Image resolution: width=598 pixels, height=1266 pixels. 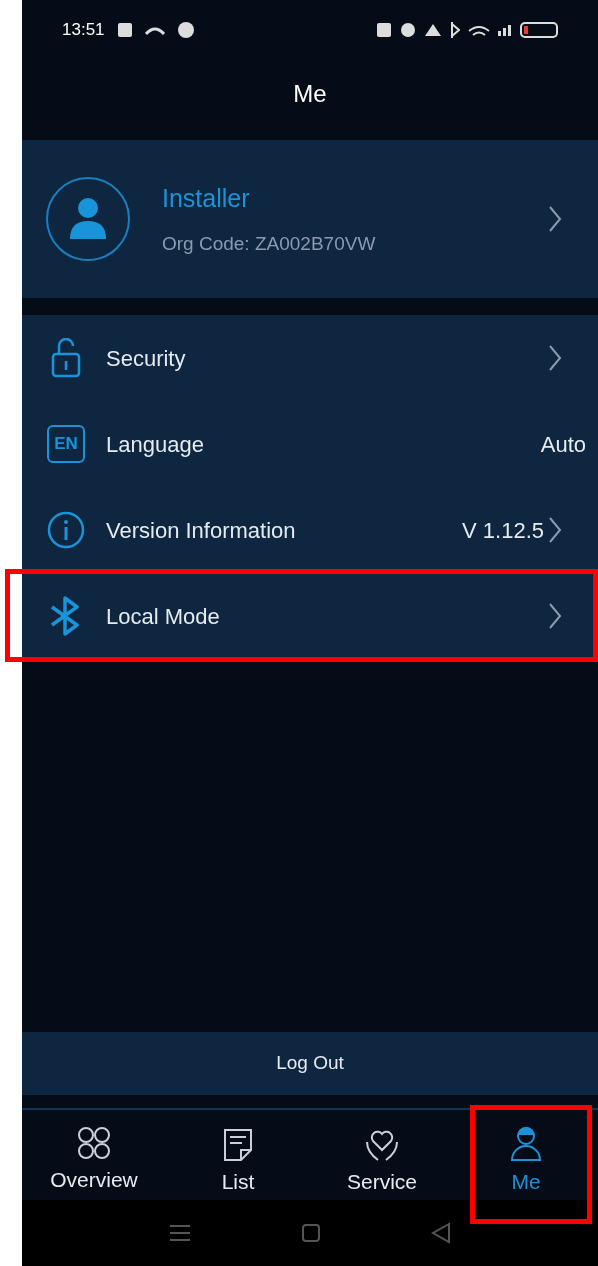 I want to click on menu-label: Security, so click(x=146, y=358).